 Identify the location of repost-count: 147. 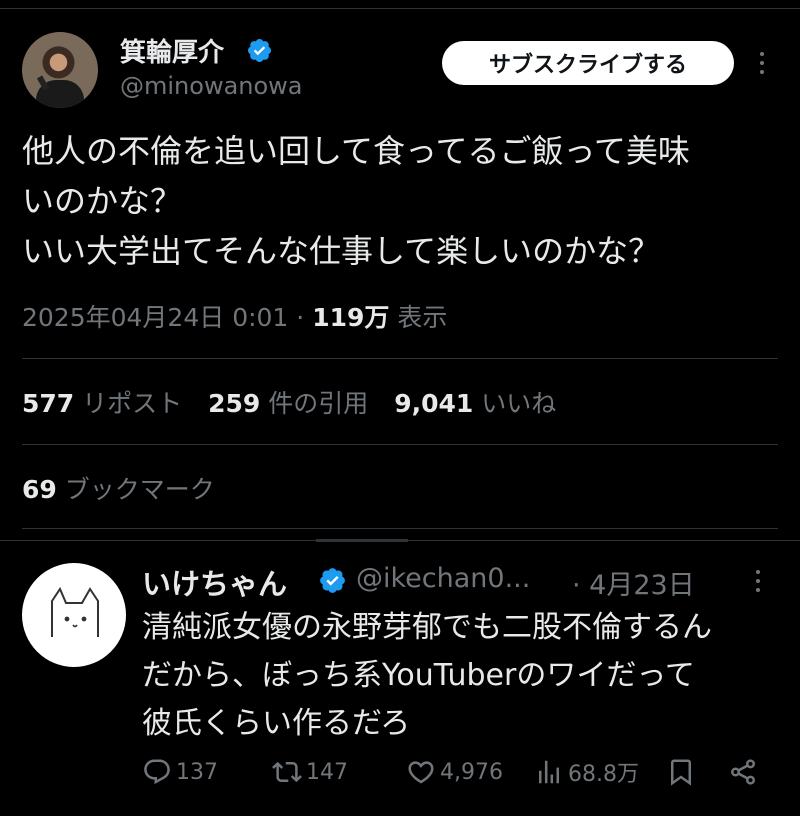
(327, 772).